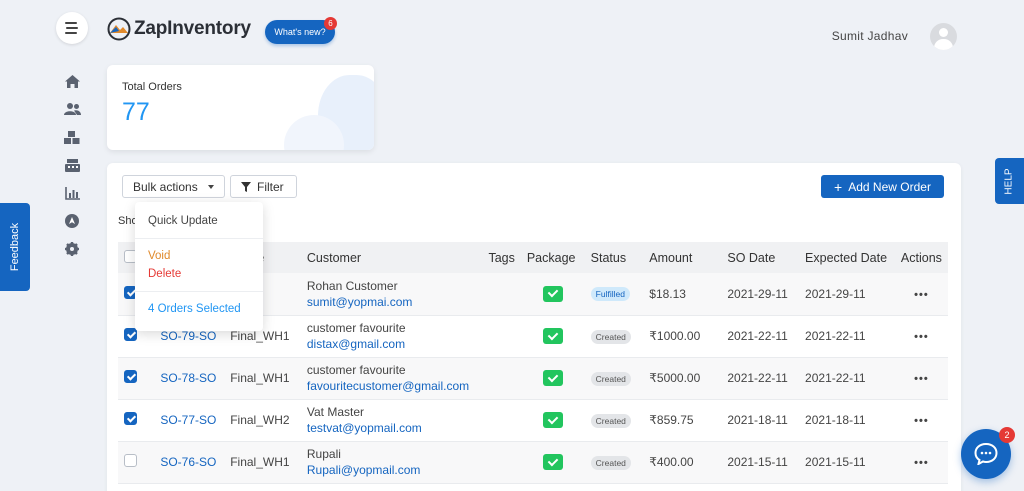 This screenshot has height=491, width=1024. I want to click on compass-icon, so click(72, 221).